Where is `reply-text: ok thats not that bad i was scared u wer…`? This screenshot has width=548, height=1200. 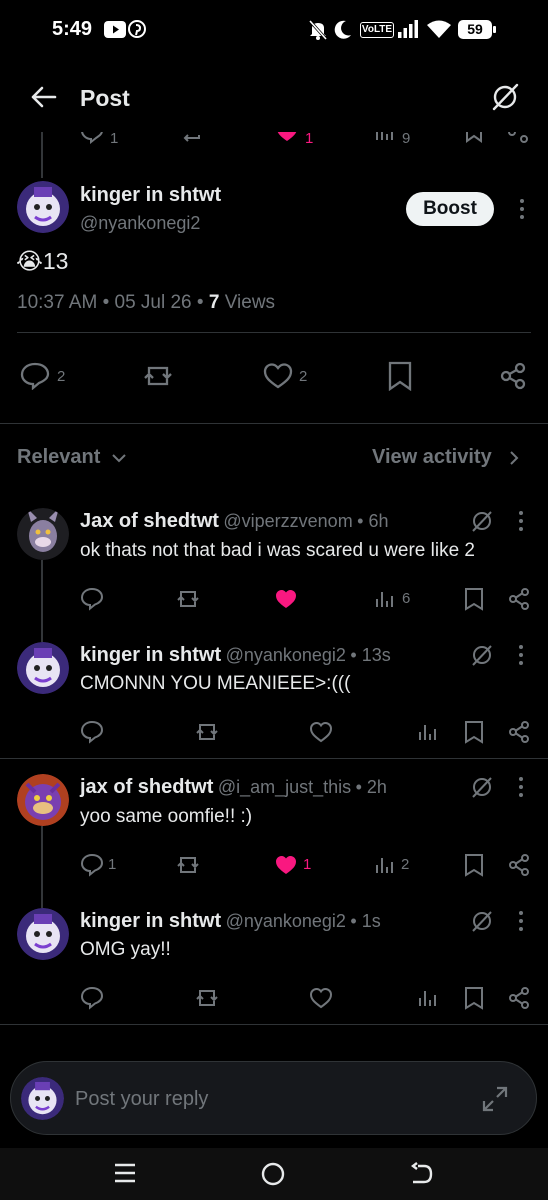
reply-text: ok thats not that bad i was scared u wer… is located at coordinates (277, 550).